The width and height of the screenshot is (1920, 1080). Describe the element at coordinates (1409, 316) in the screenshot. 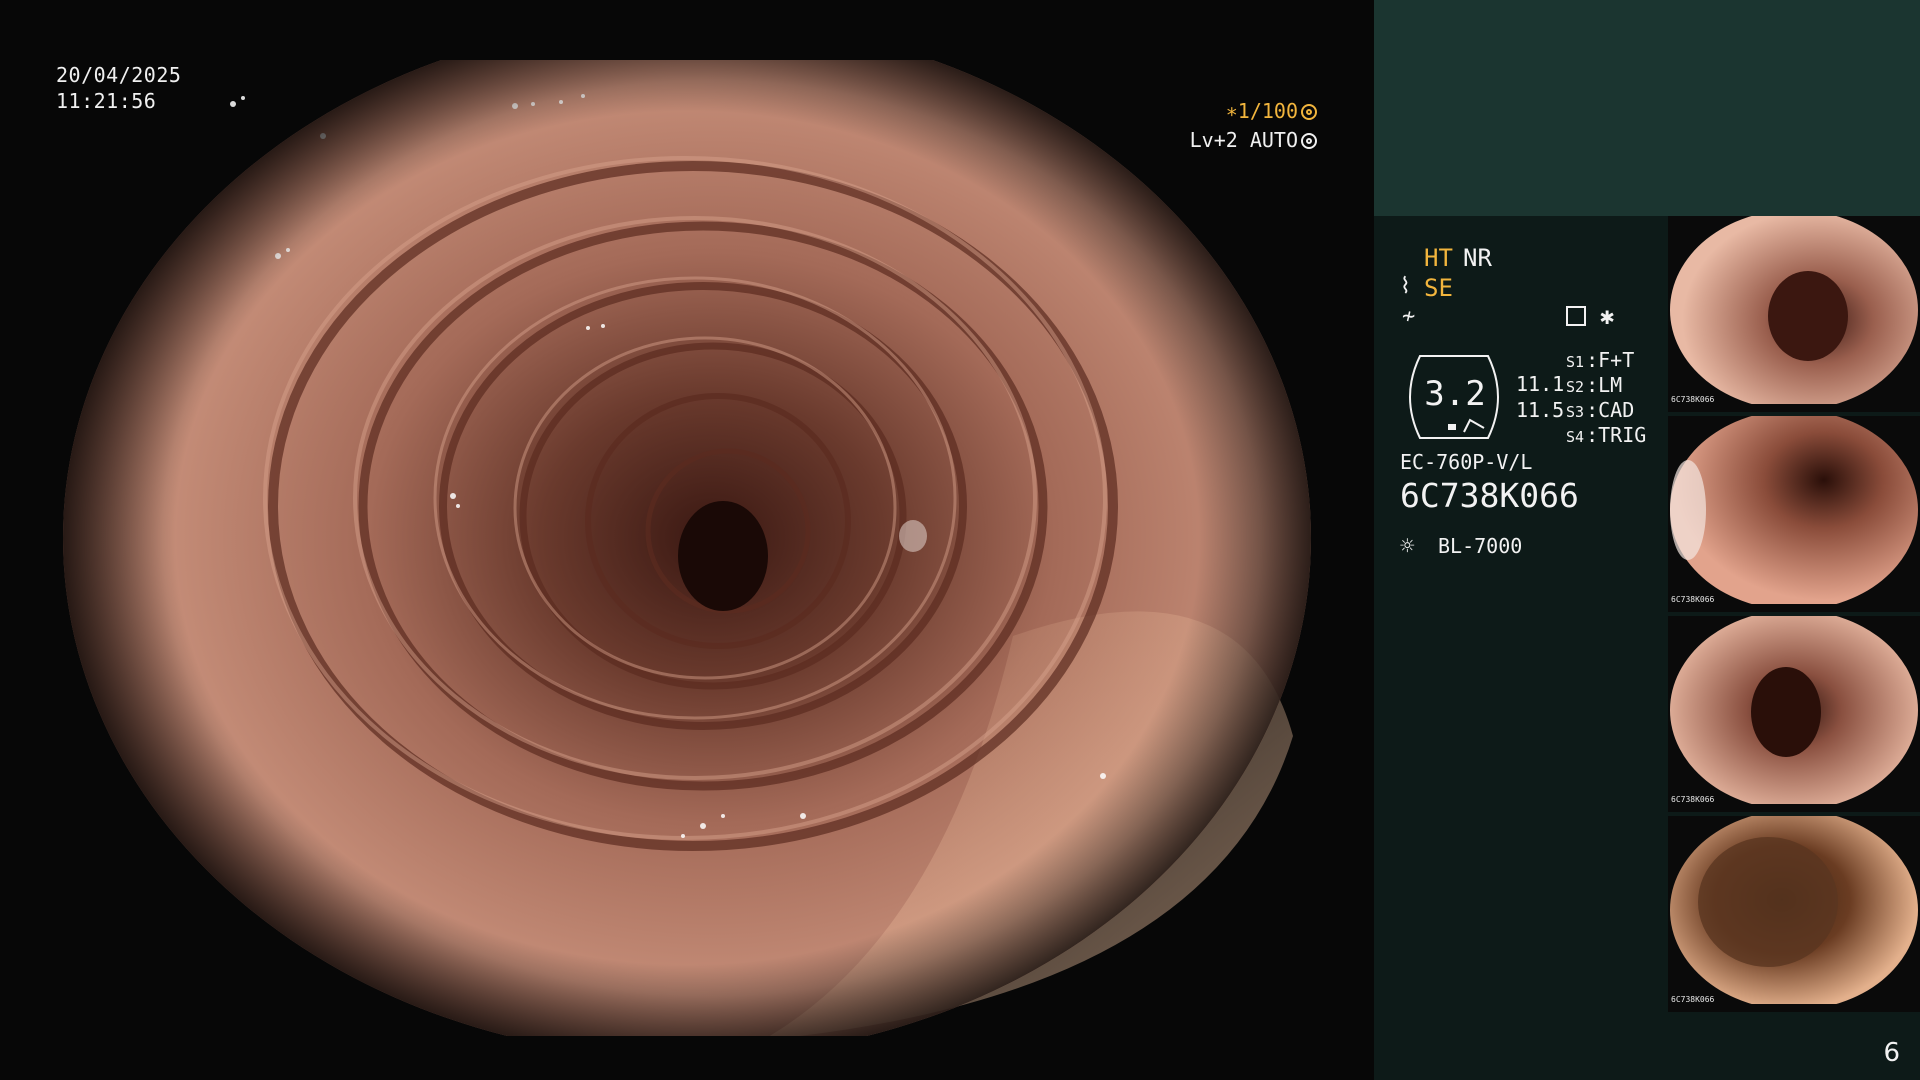

I see `color-mode-icon: ≁` at that location.